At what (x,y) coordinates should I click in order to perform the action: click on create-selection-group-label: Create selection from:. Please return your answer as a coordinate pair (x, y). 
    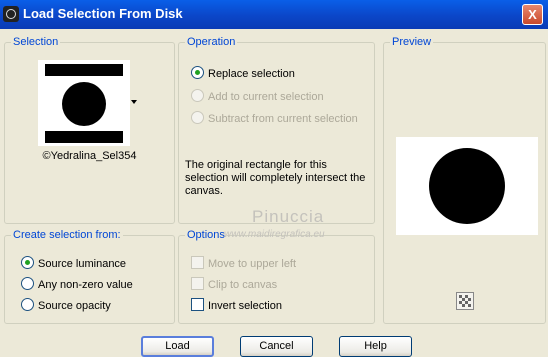
    Looking at the image, I should click on (67, 235).